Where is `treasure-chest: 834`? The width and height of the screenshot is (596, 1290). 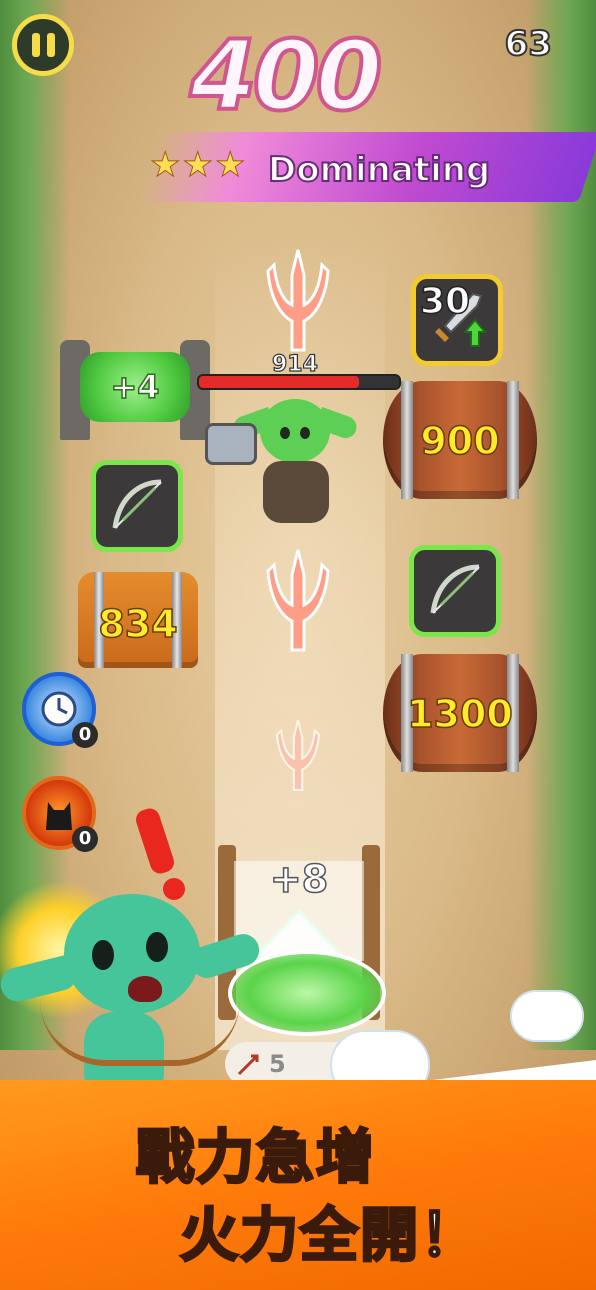
treasure-chest: 834 is located at coordinates (138, 620).